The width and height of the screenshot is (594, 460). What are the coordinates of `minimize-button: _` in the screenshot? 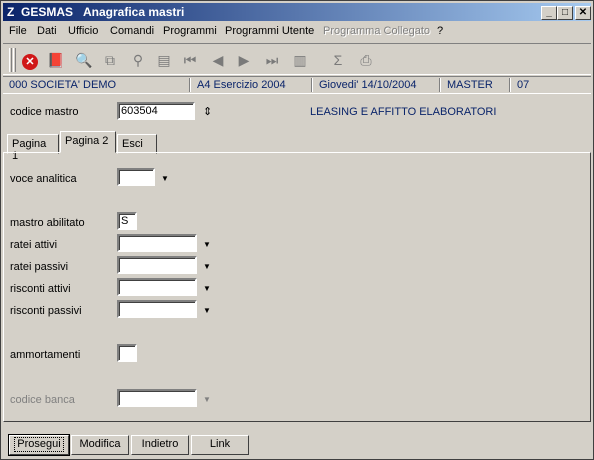 It's located at (549, 13).